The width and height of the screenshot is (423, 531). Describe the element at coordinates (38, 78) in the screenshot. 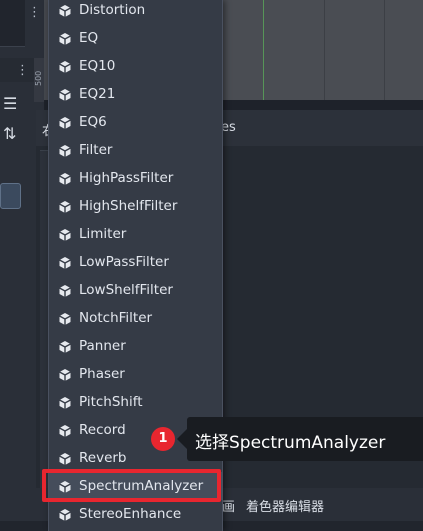

I see `ruler-label: 500` at that location.